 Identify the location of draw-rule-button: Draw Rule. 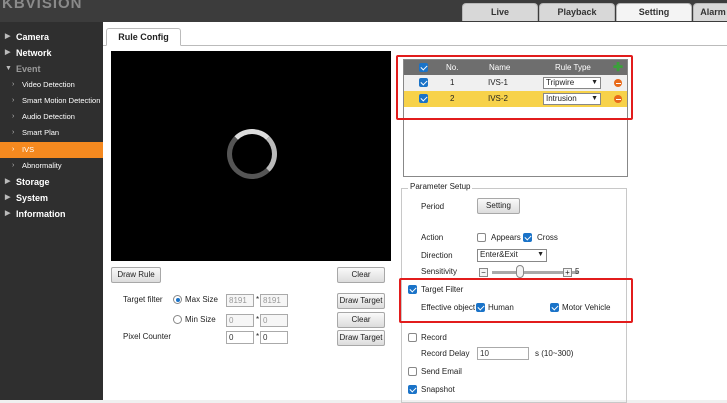
(136, 275).